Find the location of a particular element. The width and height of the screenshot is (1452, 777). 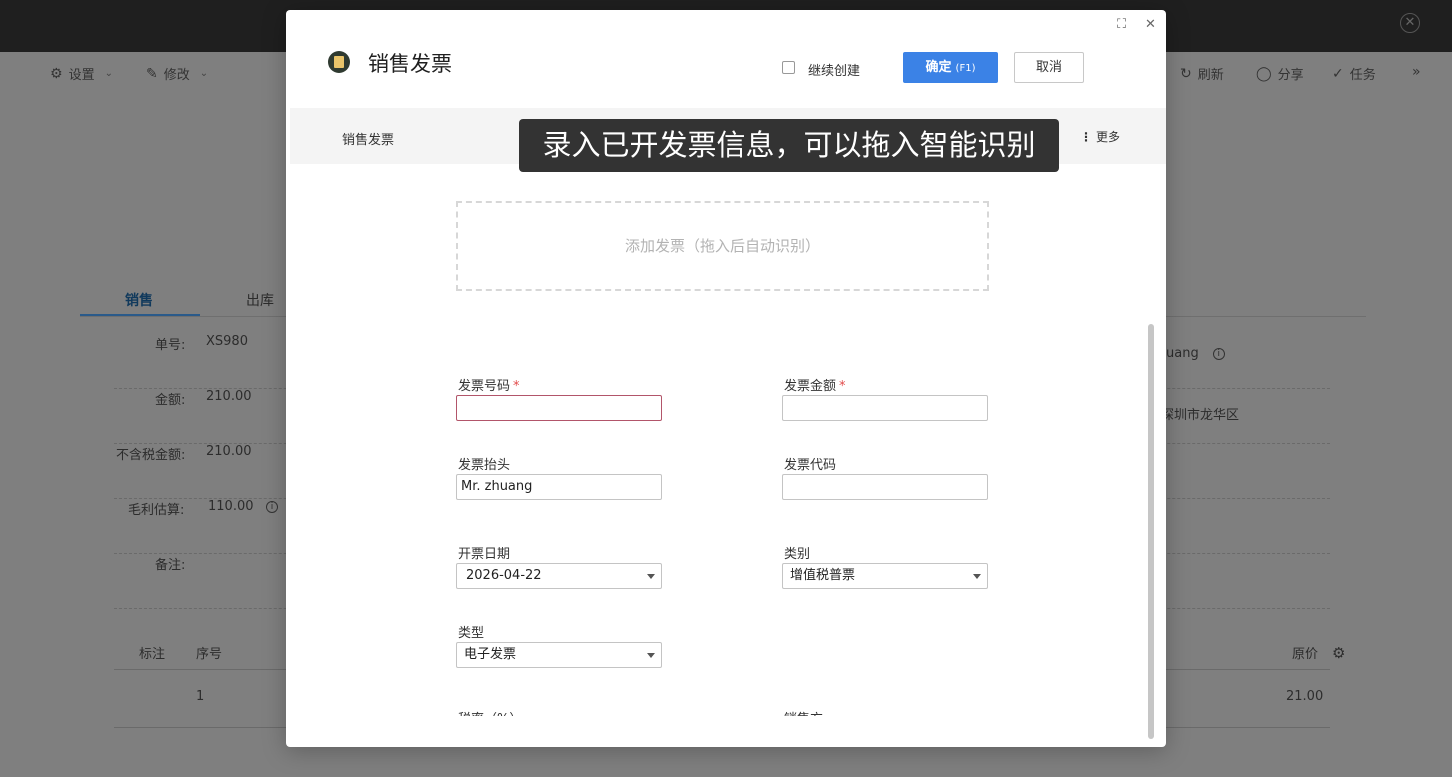

invoice-code-input is located at coordinates (885, 487).